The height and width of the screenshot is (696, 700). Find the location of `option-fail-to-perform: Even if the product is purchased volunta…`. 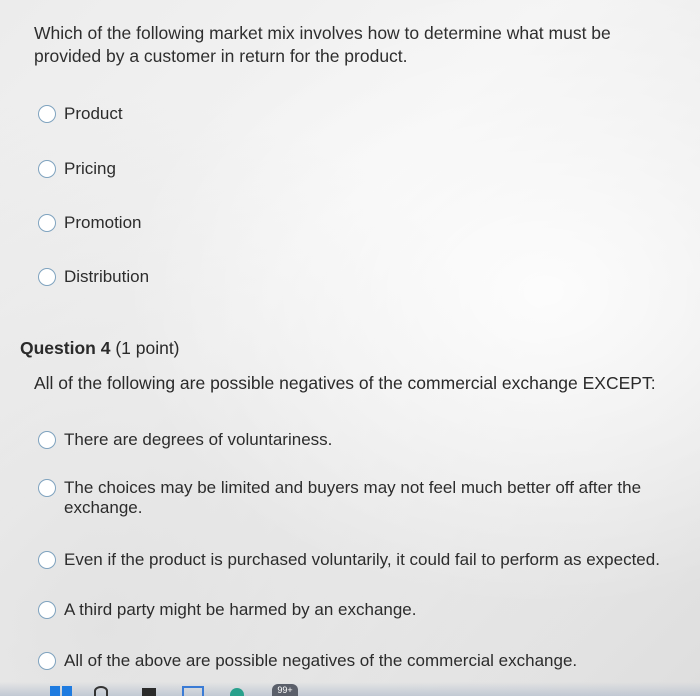

option-fail-to-perform: Even if the product is purchased volunta… is located at coordinates (349, 560).